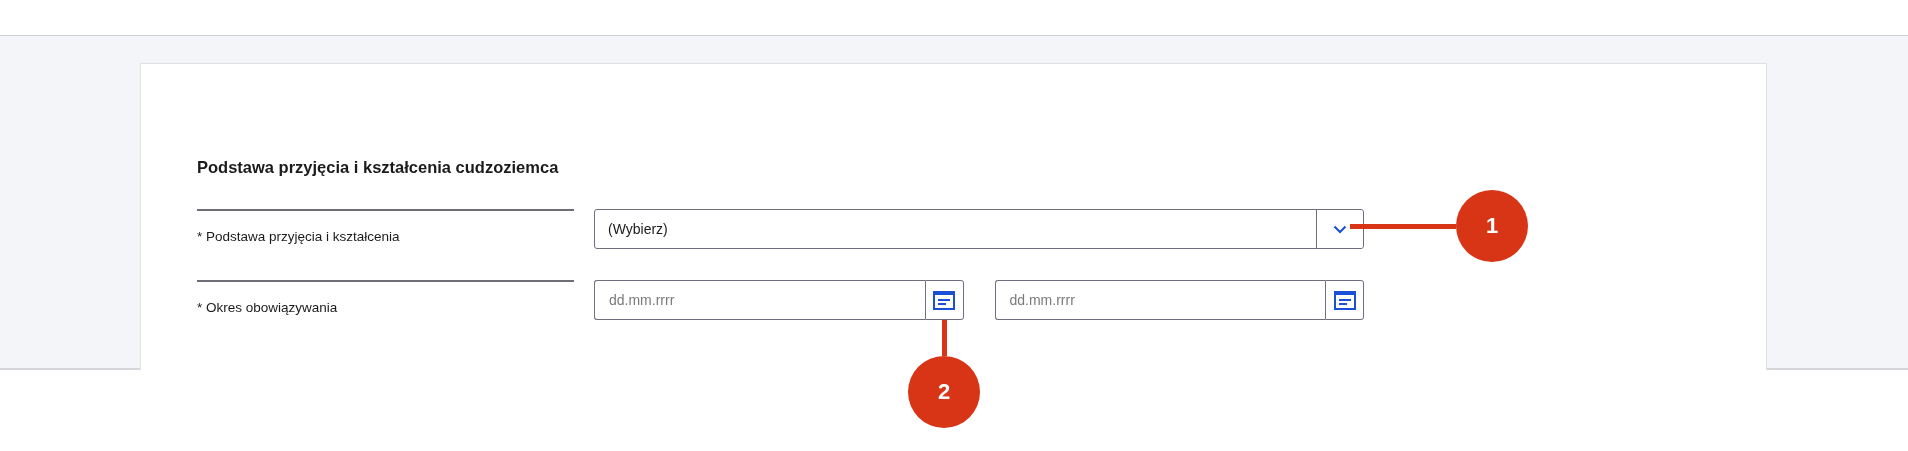  Describe the element at coordinates (385, 300) in the screenshot. I see `field-label: * Okres obowiązywania` at that location.